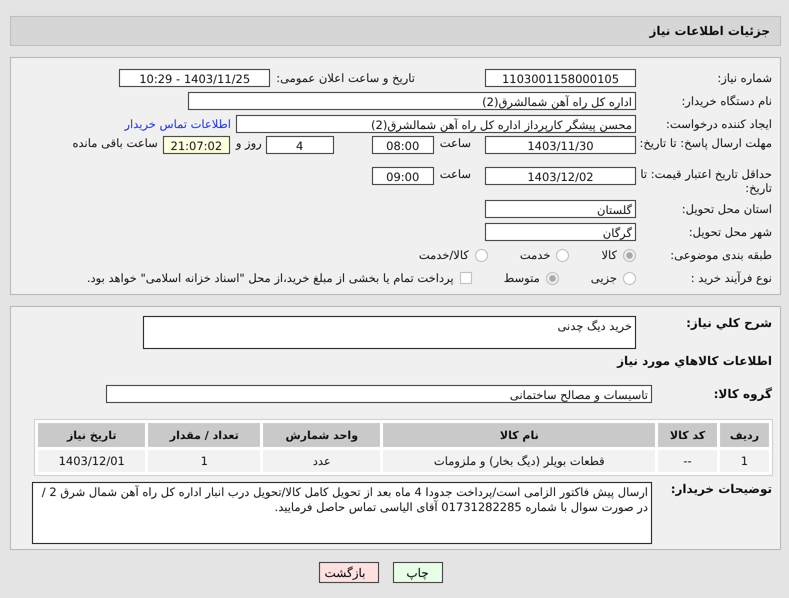  What do you see at coordinates (443, 255) in the screenshot?
I see `radio-label: کالا/خدمت` at bounding box center [443, 255].